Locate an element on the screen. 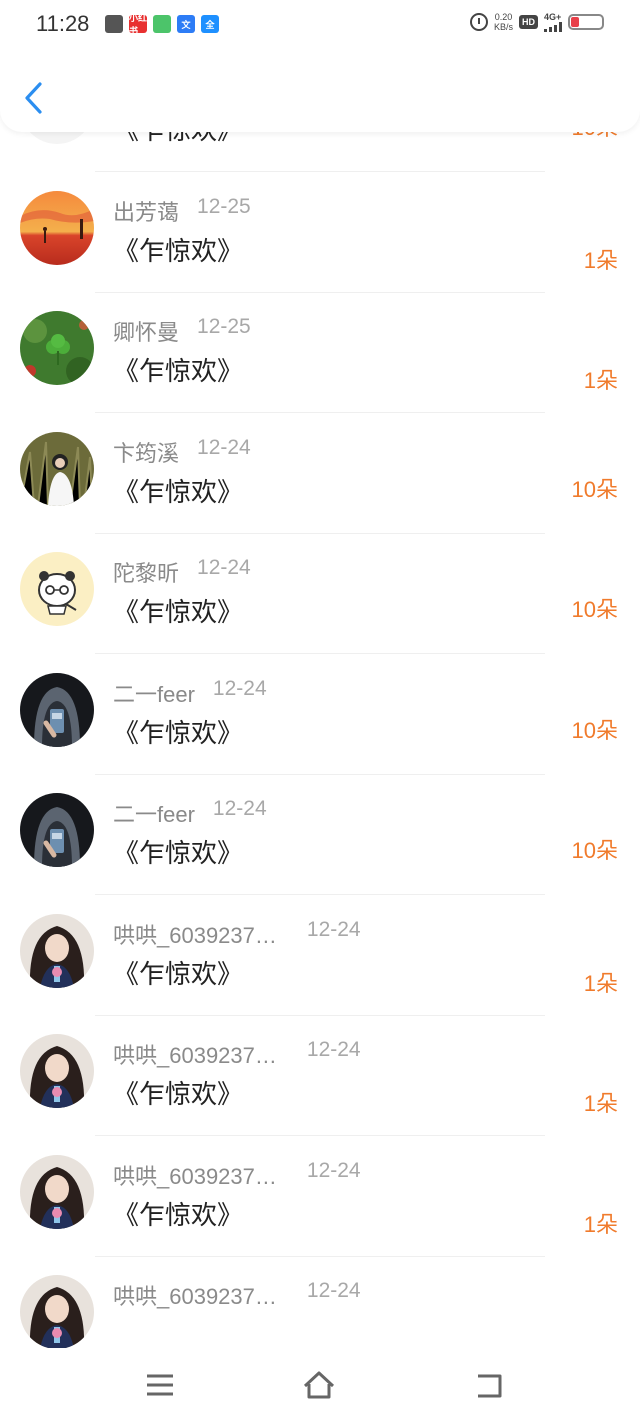 This screenshot has width=640, height=1422. app-icon-4: 文 is located at coordinates (186, 24).